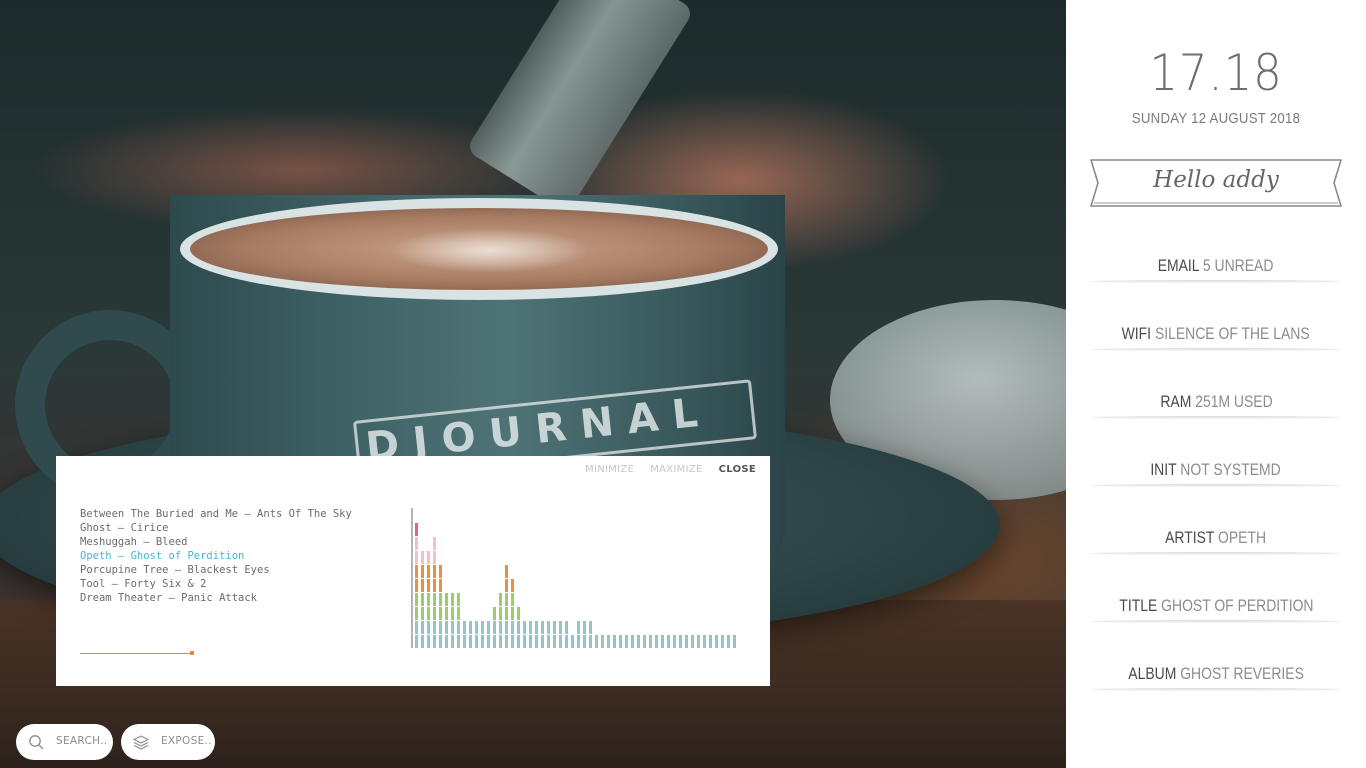 This screenshot has height=768, width=1366. Describe the element at coordinates (230, 542) in the screenshot. I see `playlist-item: Meshuggah – Bleed` at that location.